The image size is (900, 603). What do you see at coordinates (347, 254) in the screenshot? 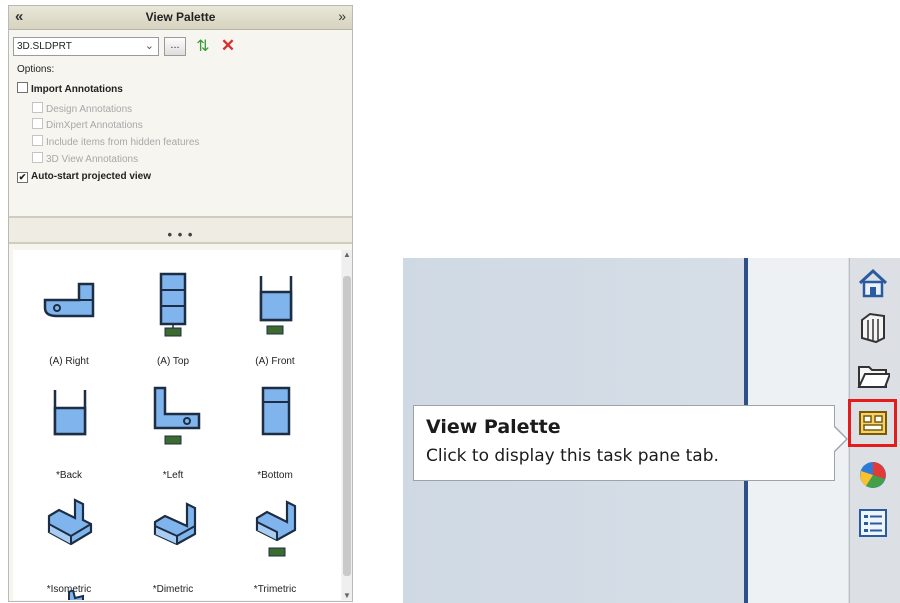
I see `scroll-up-icon: ▲` at bounding box center [347, 254].